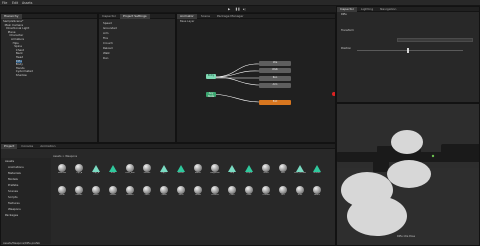  Describe the element at coordinates (283, 191) in the screenshot. I see `asset-item: Dirt` at that location.